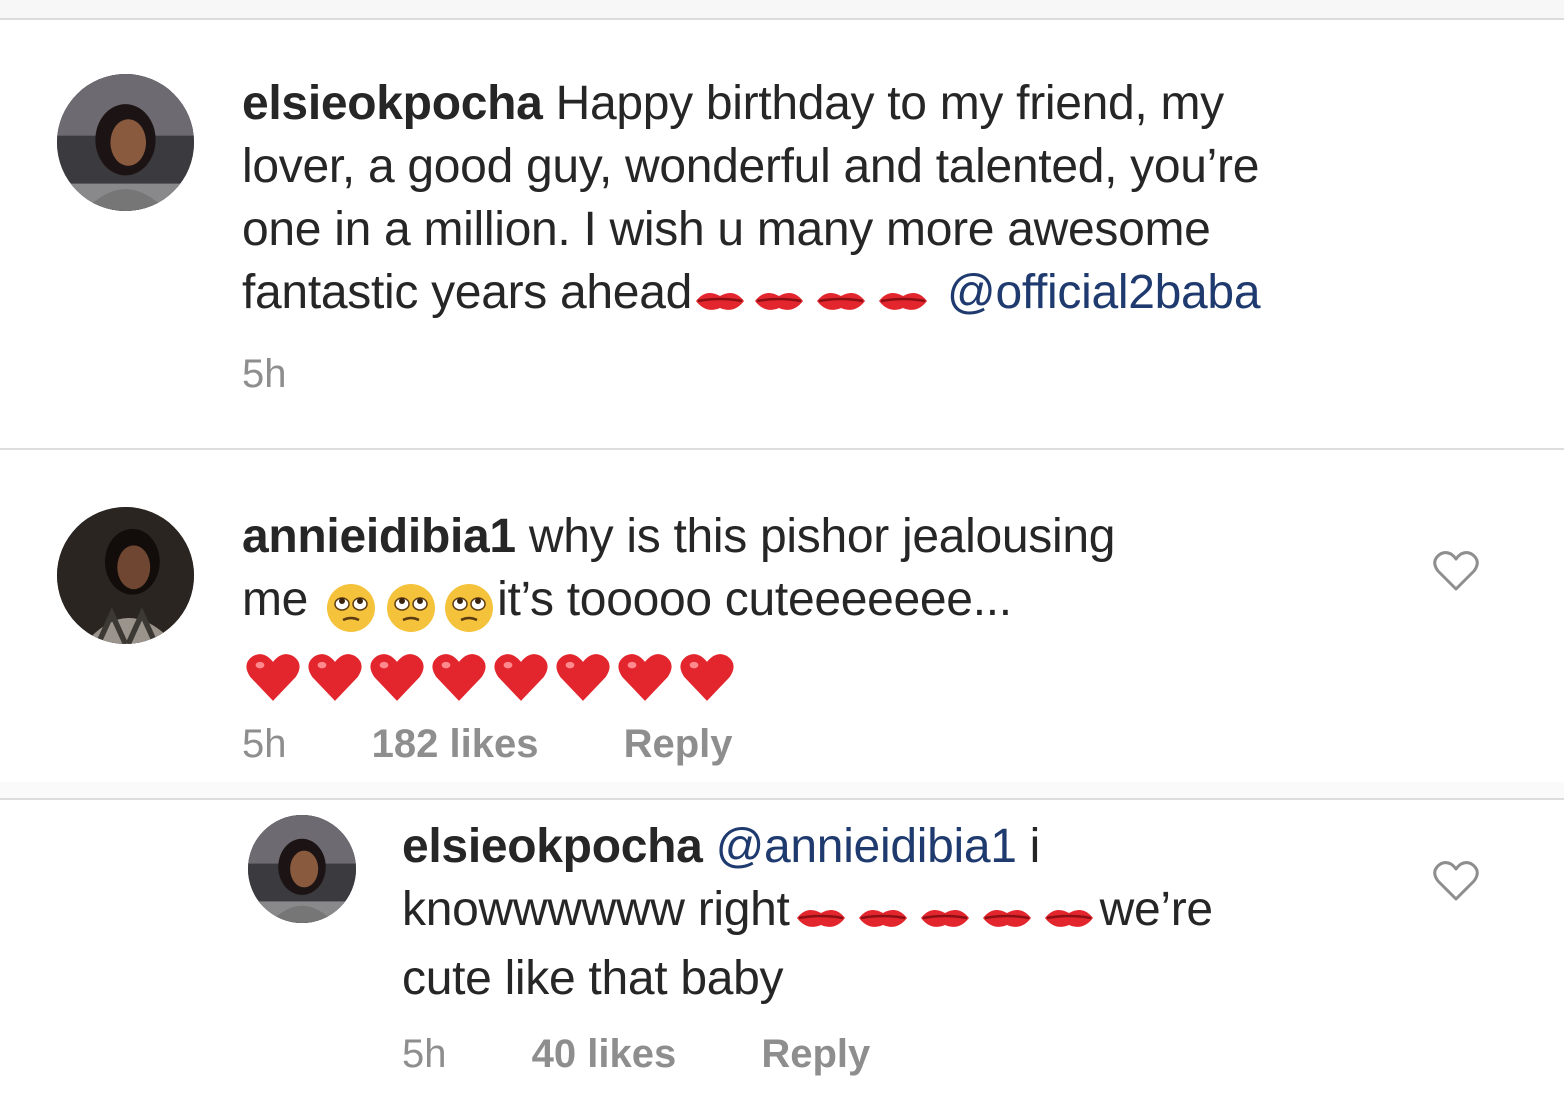 Image resolution: width=1564 pixels, height=1108 pixels. I want to click on red-heart-emoji-row, so click(490, 674).